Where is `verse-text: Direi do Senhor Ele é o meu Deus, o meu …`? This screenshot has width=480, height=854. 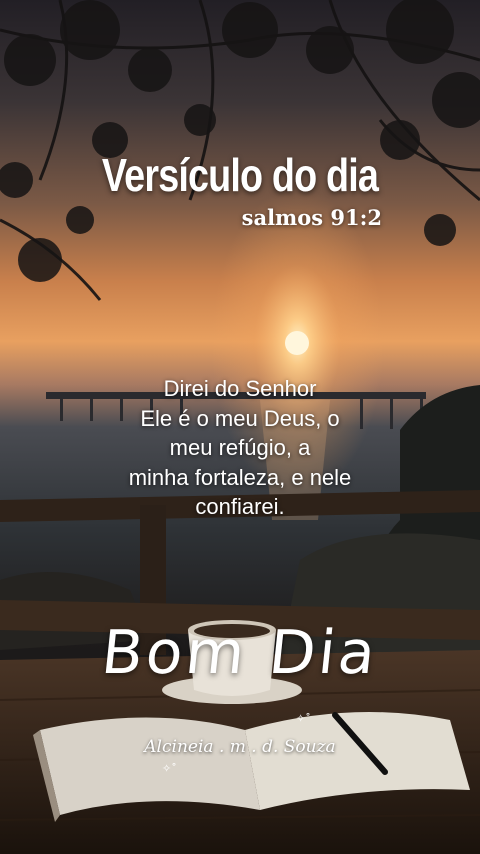 verse-text: Direi do Senhor Ele é o meu Deus, o meu … is located at coordinates (240, 448).